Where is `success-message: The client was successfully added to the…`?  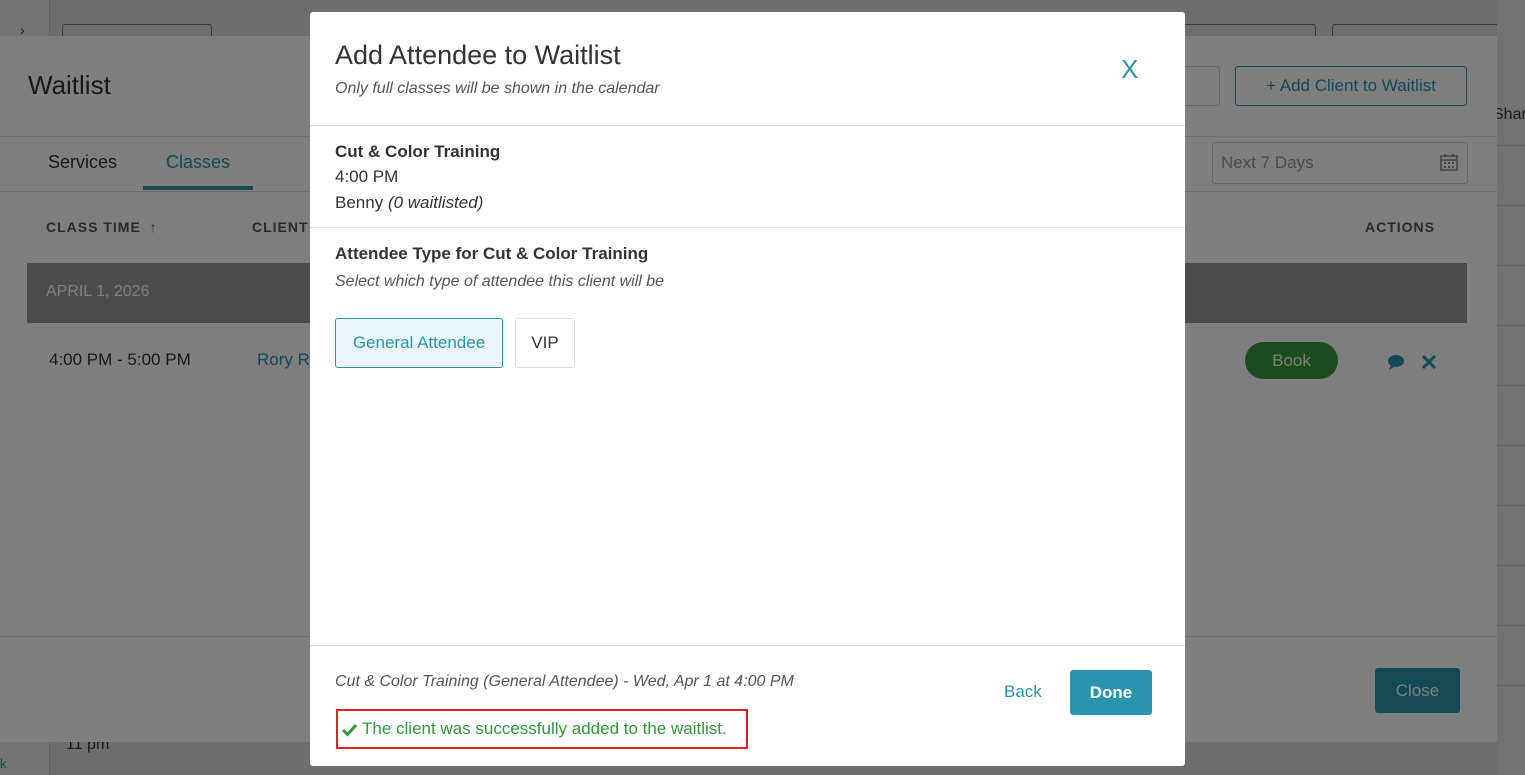
success-message: The client was successfully added to the… is located at coordinates (542, 729).